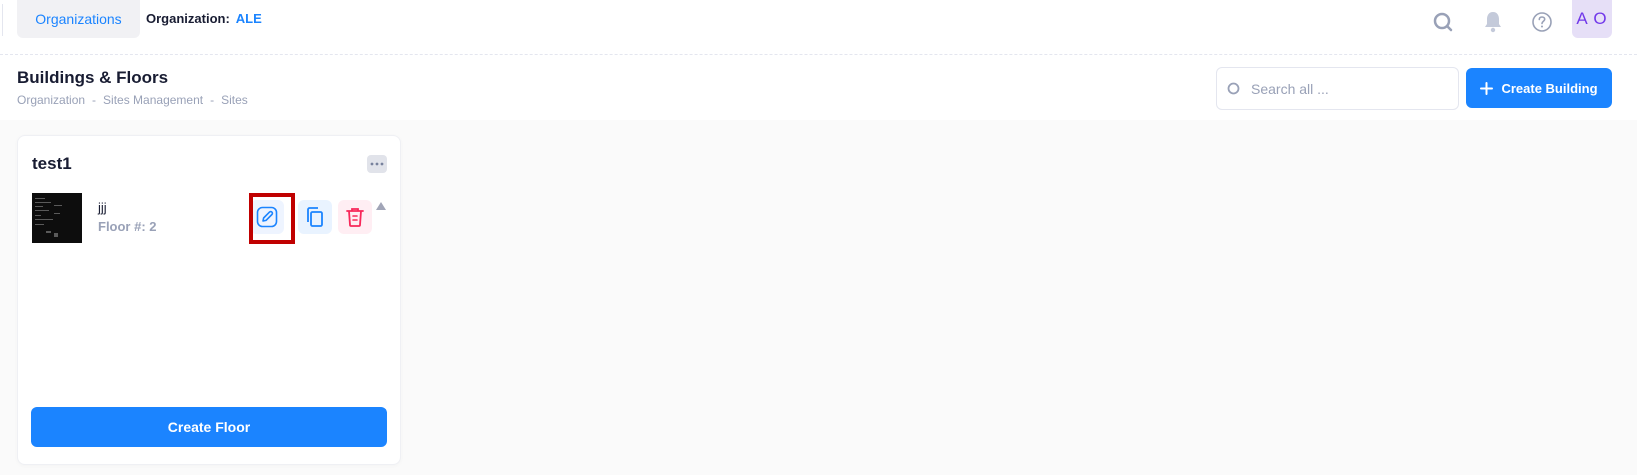 The width and height of the screenshot is (1637, 475). Describe the element at coordinates (127, 226) in the screenshot. I see `floor-number: Floor #: 2` at that location.